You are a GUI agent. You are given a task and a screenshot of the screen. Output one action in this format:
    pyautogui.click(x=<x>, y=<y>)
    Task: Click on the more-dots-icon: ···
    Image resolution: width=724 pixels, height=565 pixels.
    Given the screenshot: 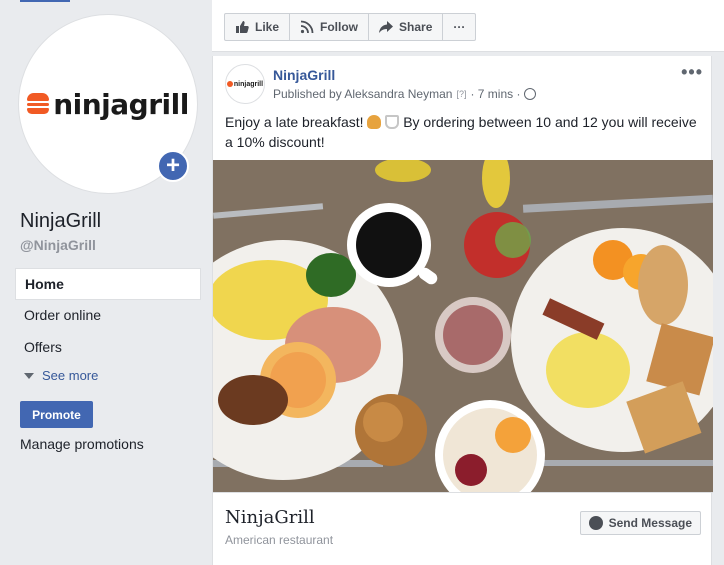 What is the action you would take?
    pyautogui.click(x=459, y=27)
    